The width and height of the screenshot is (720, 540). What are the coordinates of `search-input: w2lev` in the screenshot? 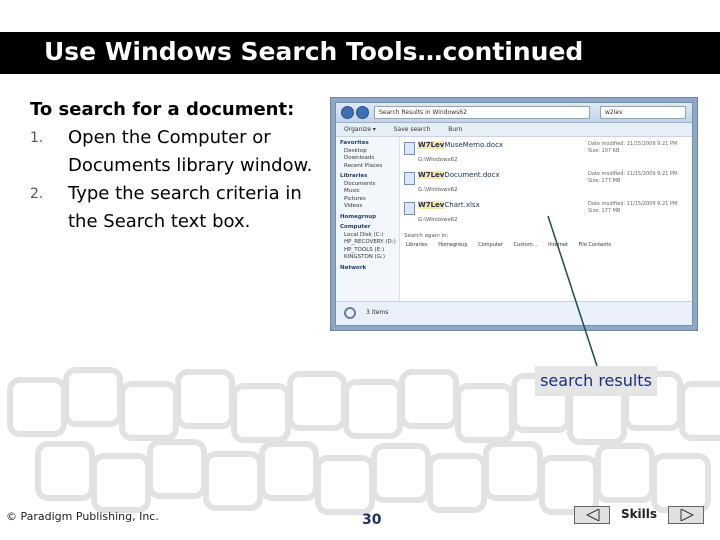 It's located at (643, 112).